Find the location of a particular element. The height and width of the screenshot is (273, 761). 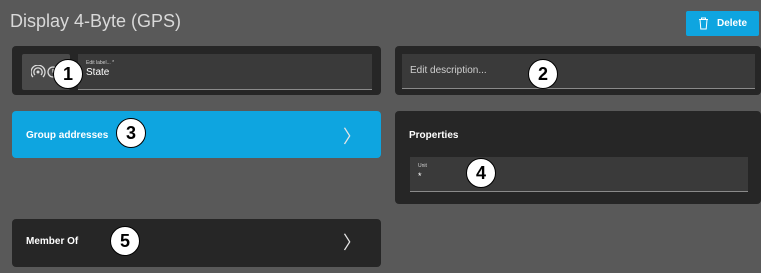

delete-button: Delete is located at coordinates (722, 23).